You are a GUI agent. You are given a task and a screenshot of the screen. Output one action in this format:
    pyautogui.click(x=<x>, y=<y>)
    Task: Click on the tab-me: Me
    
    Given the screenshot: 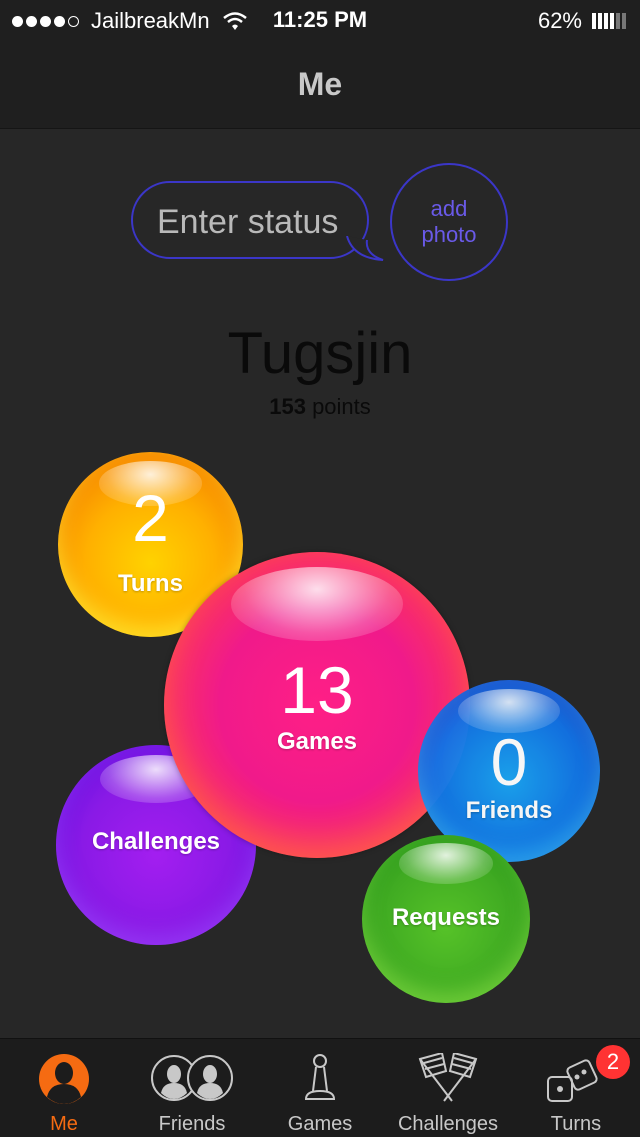 What is the action you would take?
    pyautogui.click(x=64, y=1088)
    